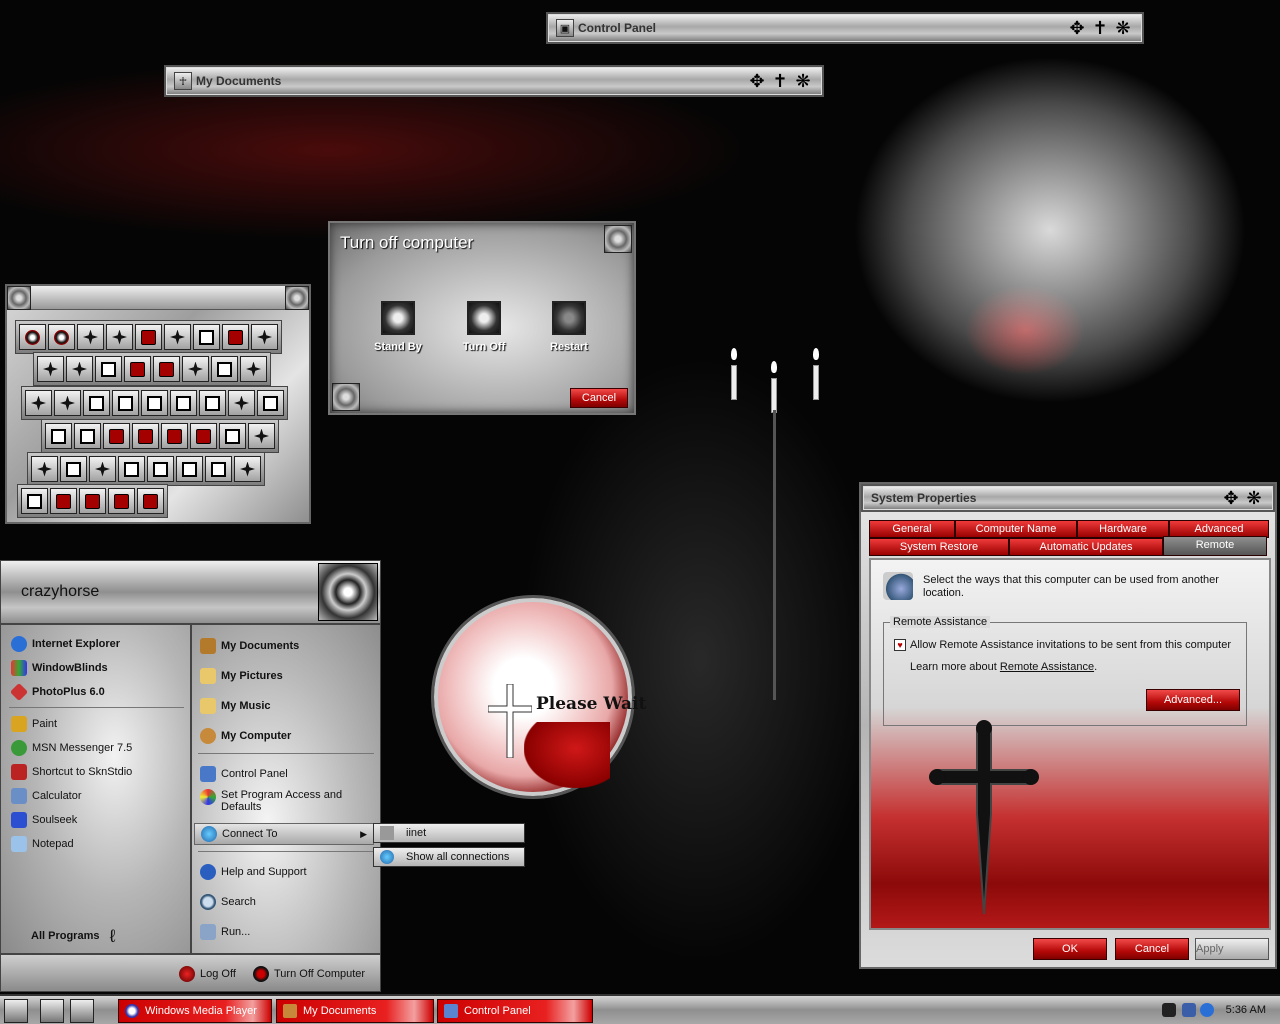 This screenshot has width=1280, height=1024. I want to click on menu-item-internet-explorer: Internet Explorer, so click(65, 644).